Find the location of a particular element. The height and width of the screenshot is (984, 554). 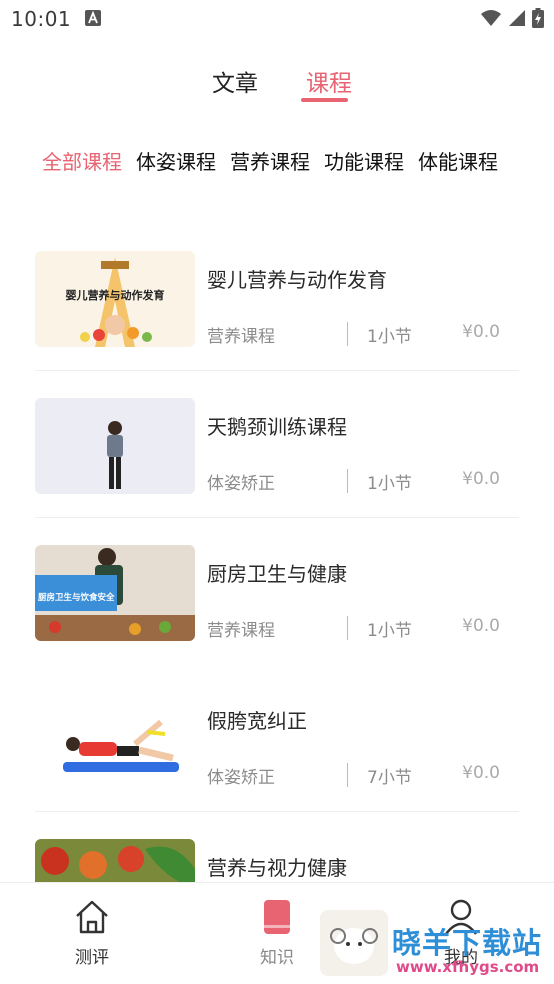

category-posture: 体姿课程 is located at coordinates (176, 162).